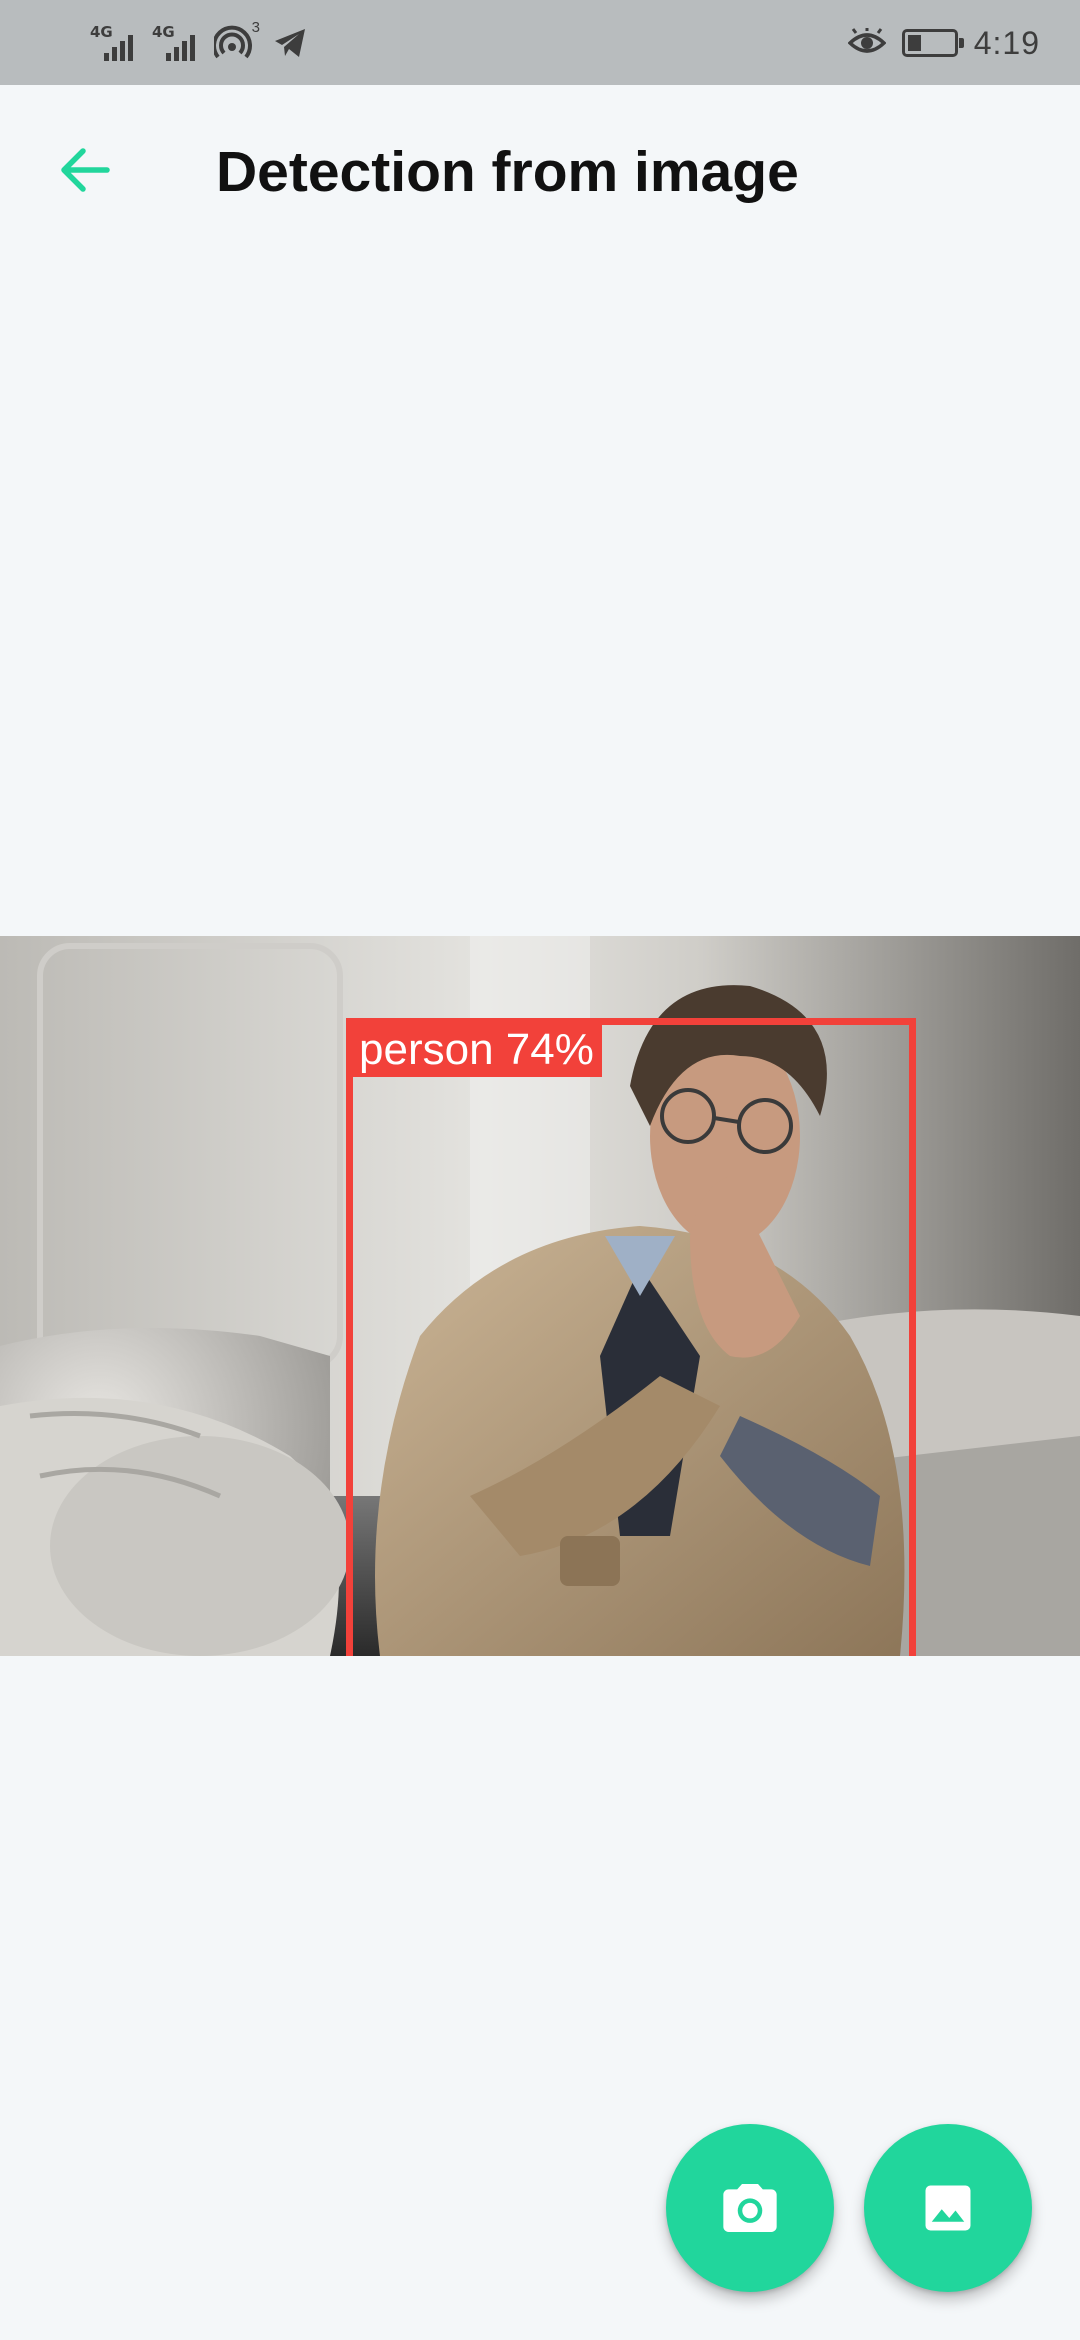  I want to click on gallery-button, so click(948, 2208).